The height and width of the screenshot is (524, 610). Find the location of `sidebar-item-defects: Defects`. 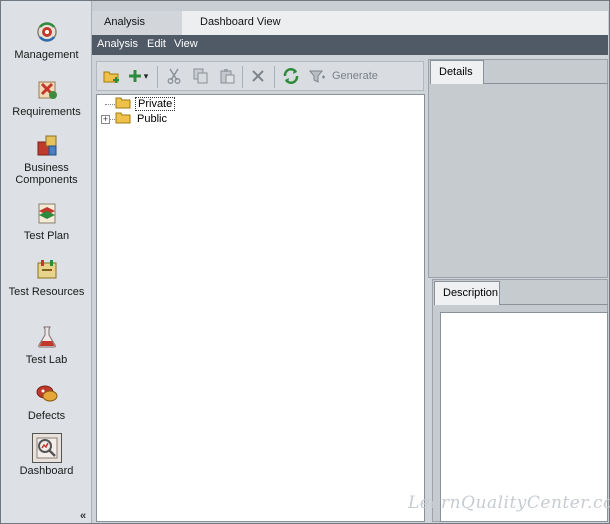

sidebar-item-defects: Defects is located at coordinates (46, 400).